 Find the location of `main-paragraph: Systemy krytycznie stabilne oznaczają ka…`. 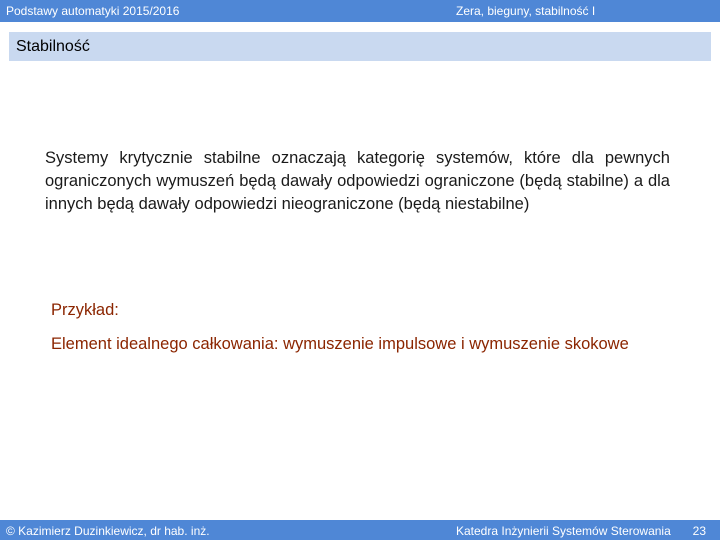

main-paragraph: Systemy krytycznie stabilne oznaczają ka… is located at coordinates (357, 181).